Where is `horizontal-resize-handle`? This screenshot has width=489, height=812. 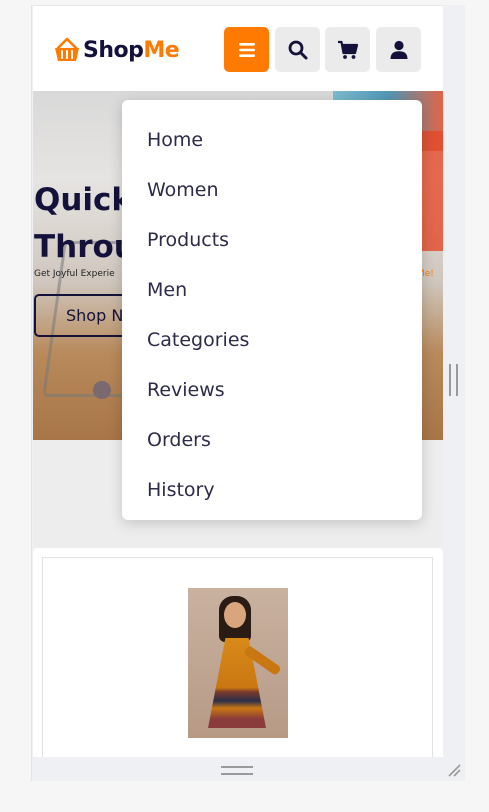
horizontal-resize-handle is located at coordinates (237, 770).